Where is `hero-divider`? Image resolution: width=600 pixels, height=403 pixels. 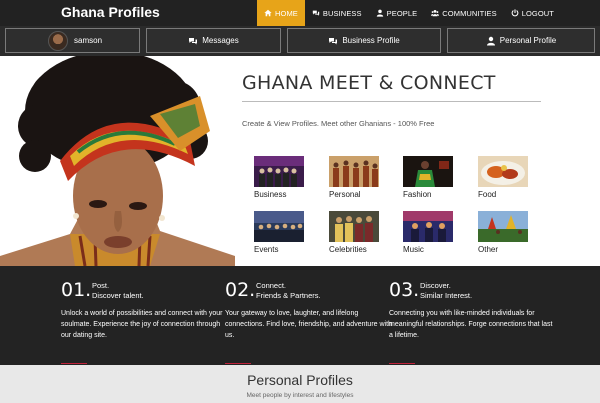 hero-divider is located at coordinates (391, 101).